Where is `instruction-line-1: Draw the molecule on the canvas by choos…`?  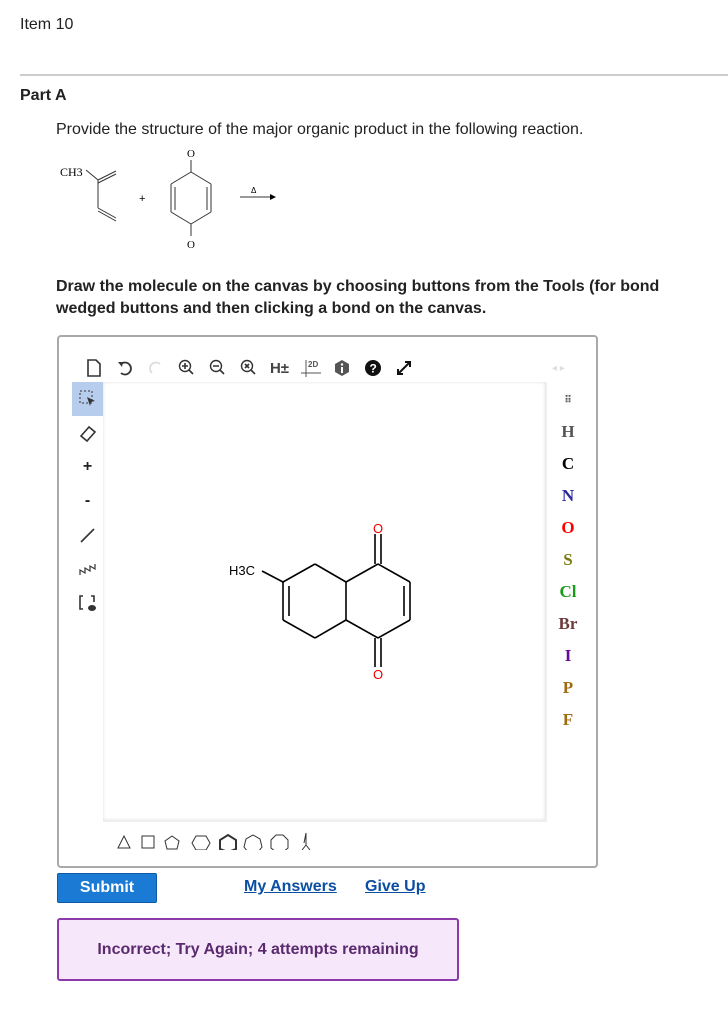 instruction-line-1: Draw the molecule on the canvas by choos… is located at coordinates (358, 286).